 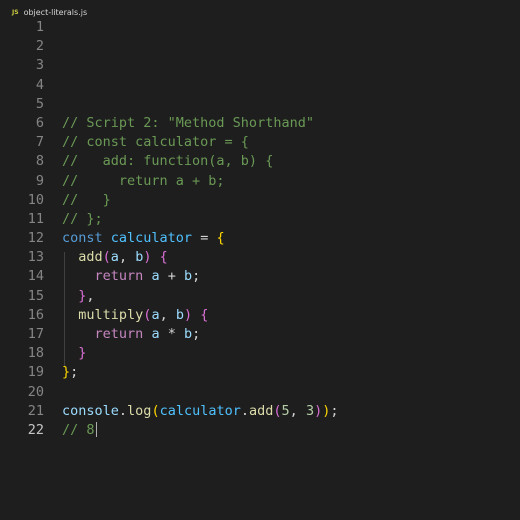 What do you see at coordinates (260, 104) in the screenshot?
I see `code-line: 5` at bounding box center [260, 104].